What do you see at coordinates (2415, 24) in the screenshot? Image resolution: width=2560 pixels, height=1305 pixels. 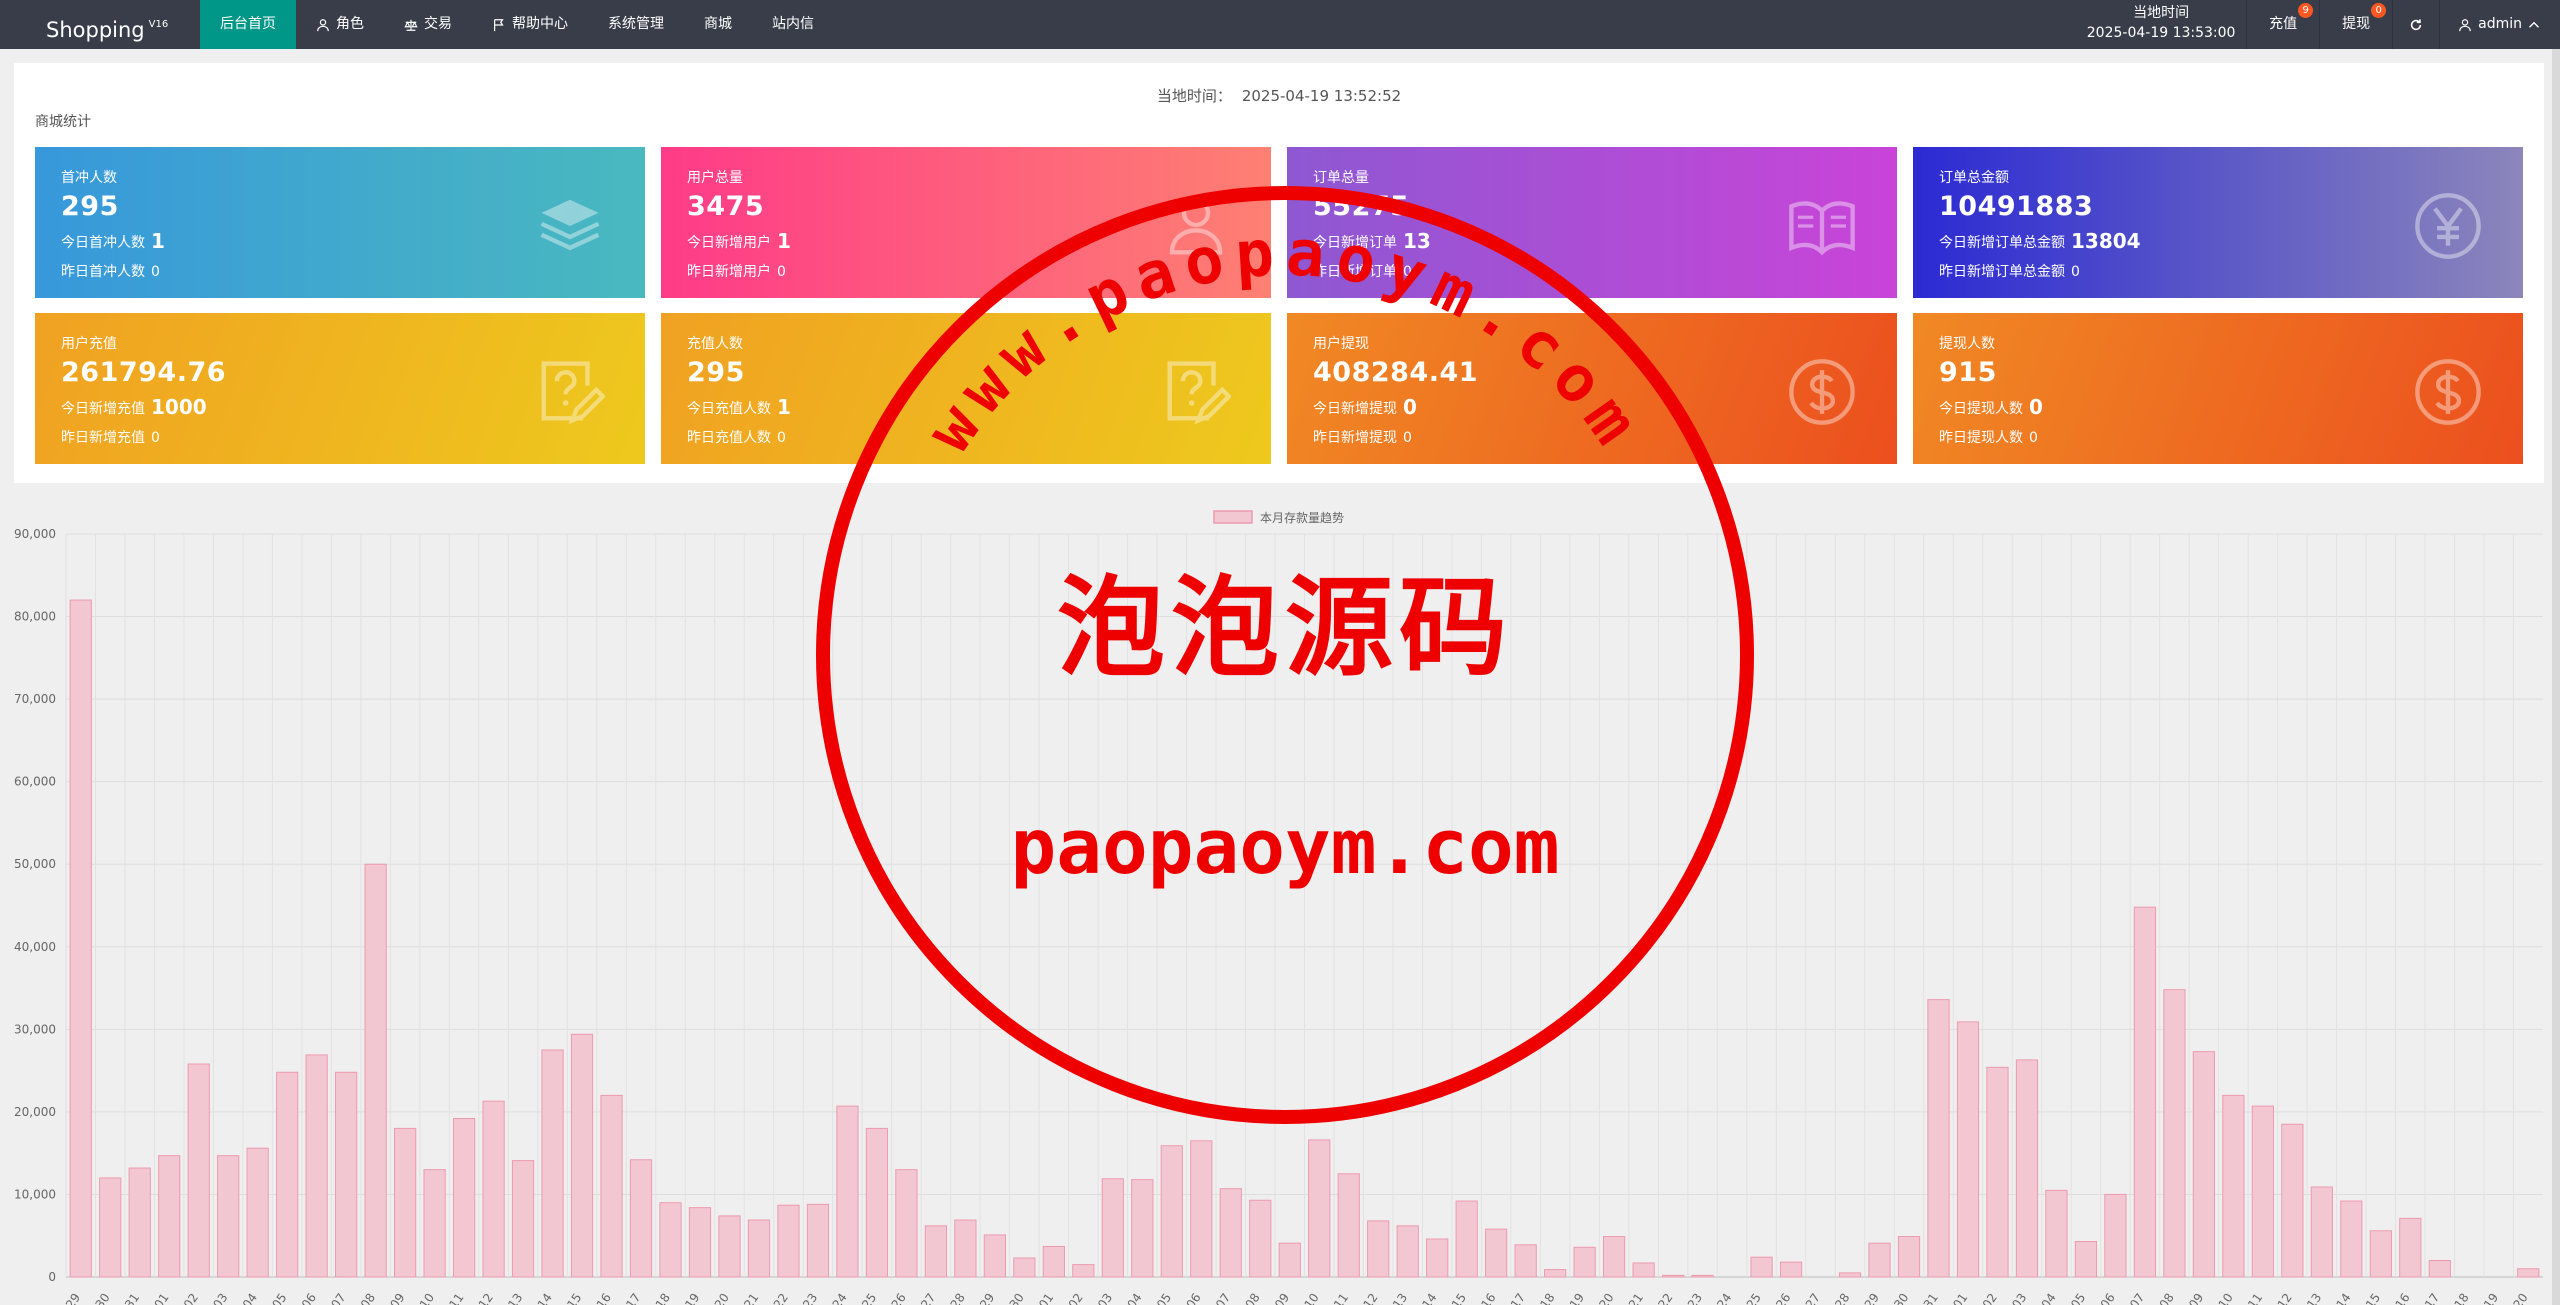 I see `refresh-button` at bounding box center [2415, 24].